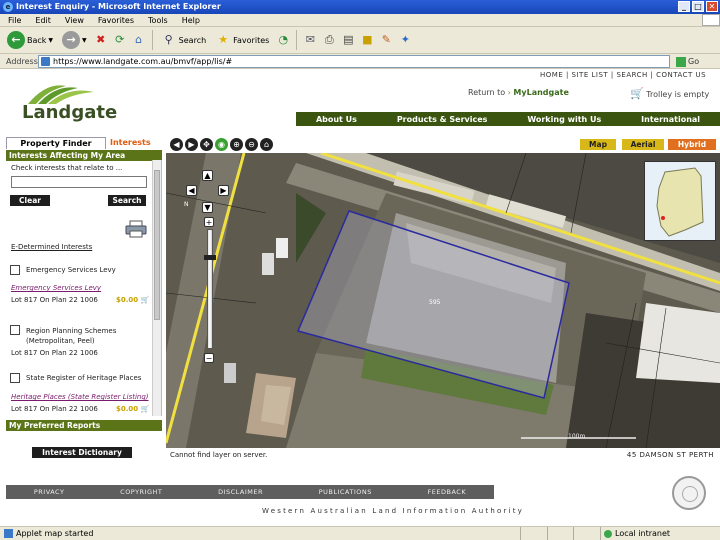  I want to click on menubar: File Edit View Favorites Tools Help, so click(360, 20).